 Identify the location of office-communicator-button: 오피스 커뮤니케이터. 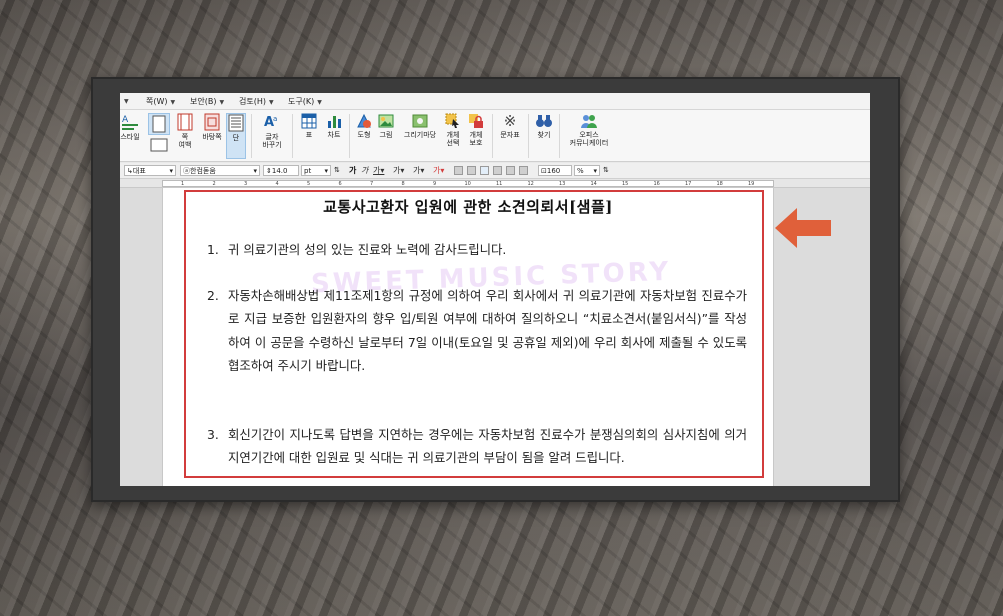
(589, 130).